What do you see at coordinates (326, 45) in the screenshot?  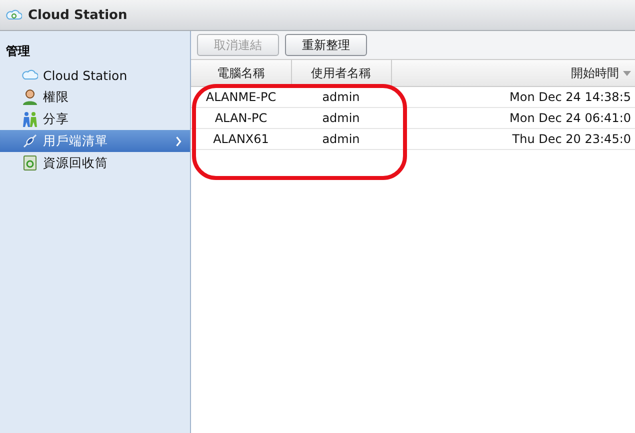 I see `toolbar-button: 重新整理` at bounding box center [326, 45].